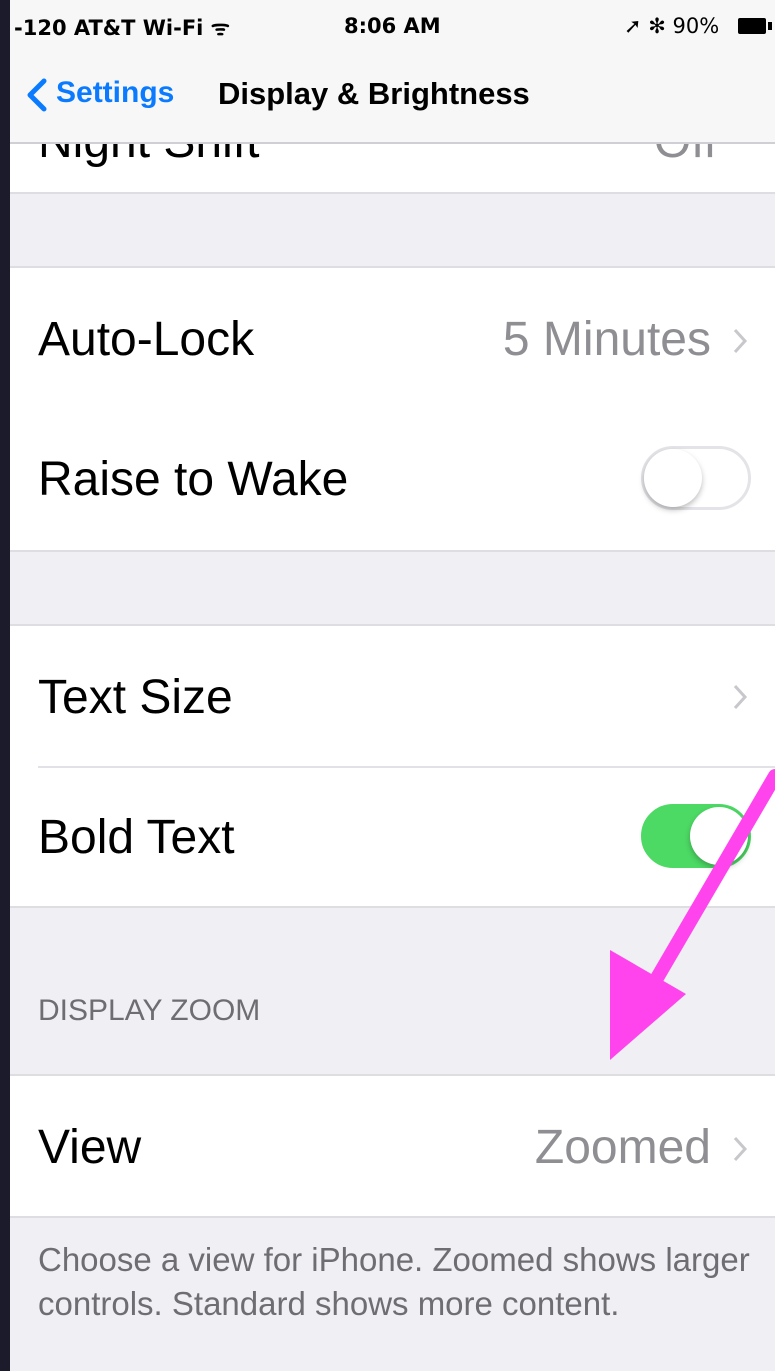 The width and height of the screenshot is (775, 1371). Describe the element at coordinates (392, 478) in the screenshot. I see `raise-to-wake-row: Raise to Wake` at that location.